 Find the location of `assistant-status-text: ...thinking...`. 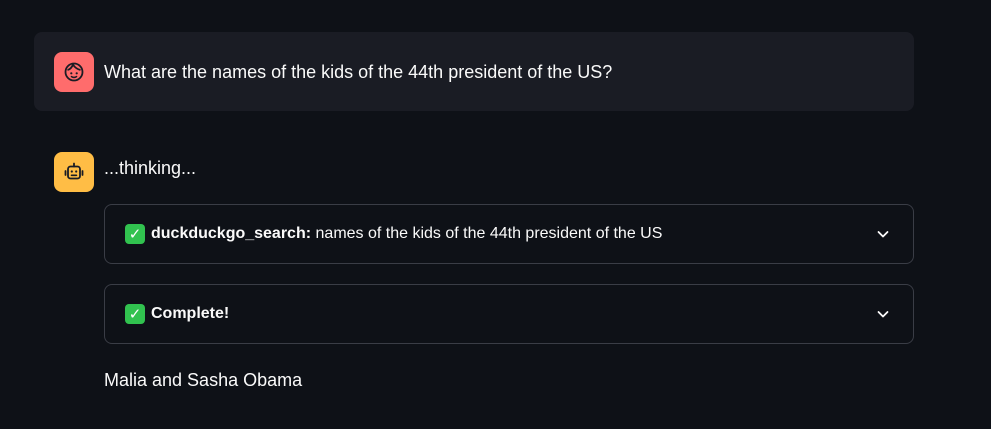

assistant-status-text: ...thinking... is located at coordinates (150, 168).